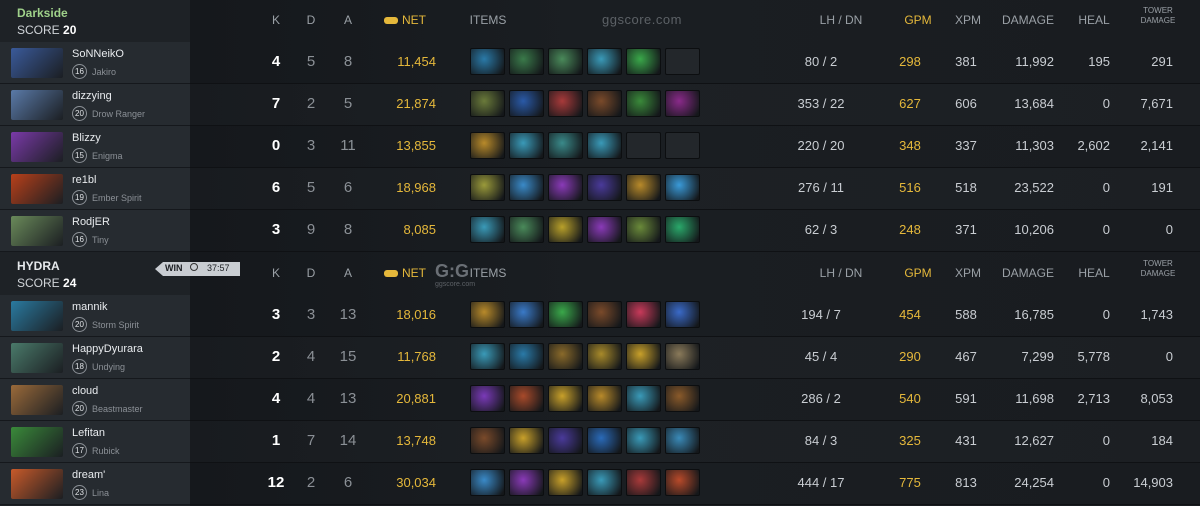 The height and width of the screenshot is (506, 1200). Describe the element at coordinates (405, 20) in the screenshot. I see `header-net: NET` at that location.